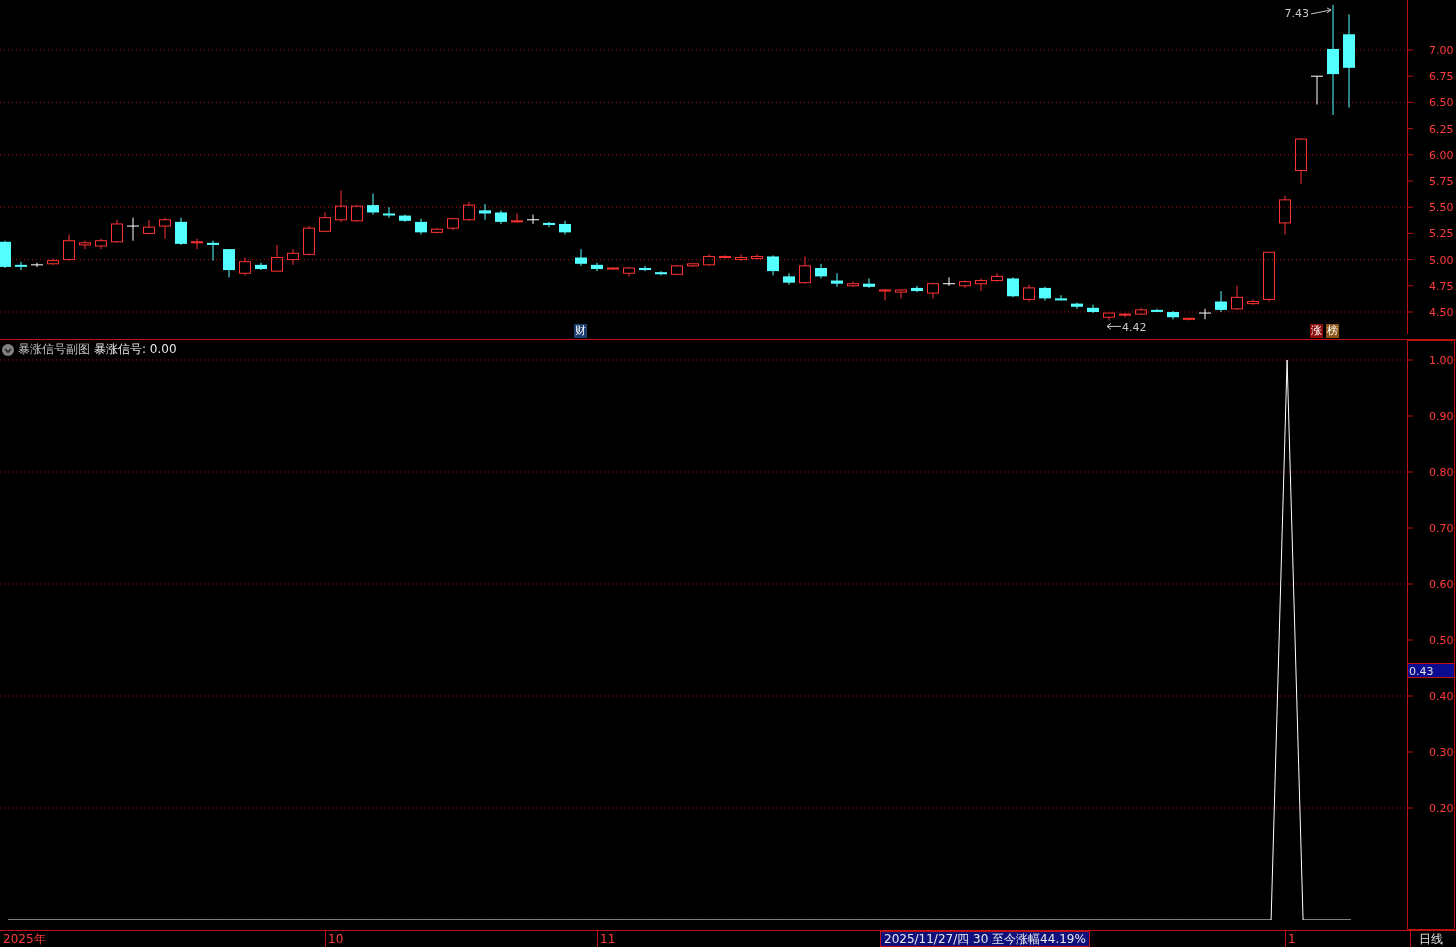  Describe the element at coordinates (1114, 326) in the screenshot. I see `arrow-icon` at that location.